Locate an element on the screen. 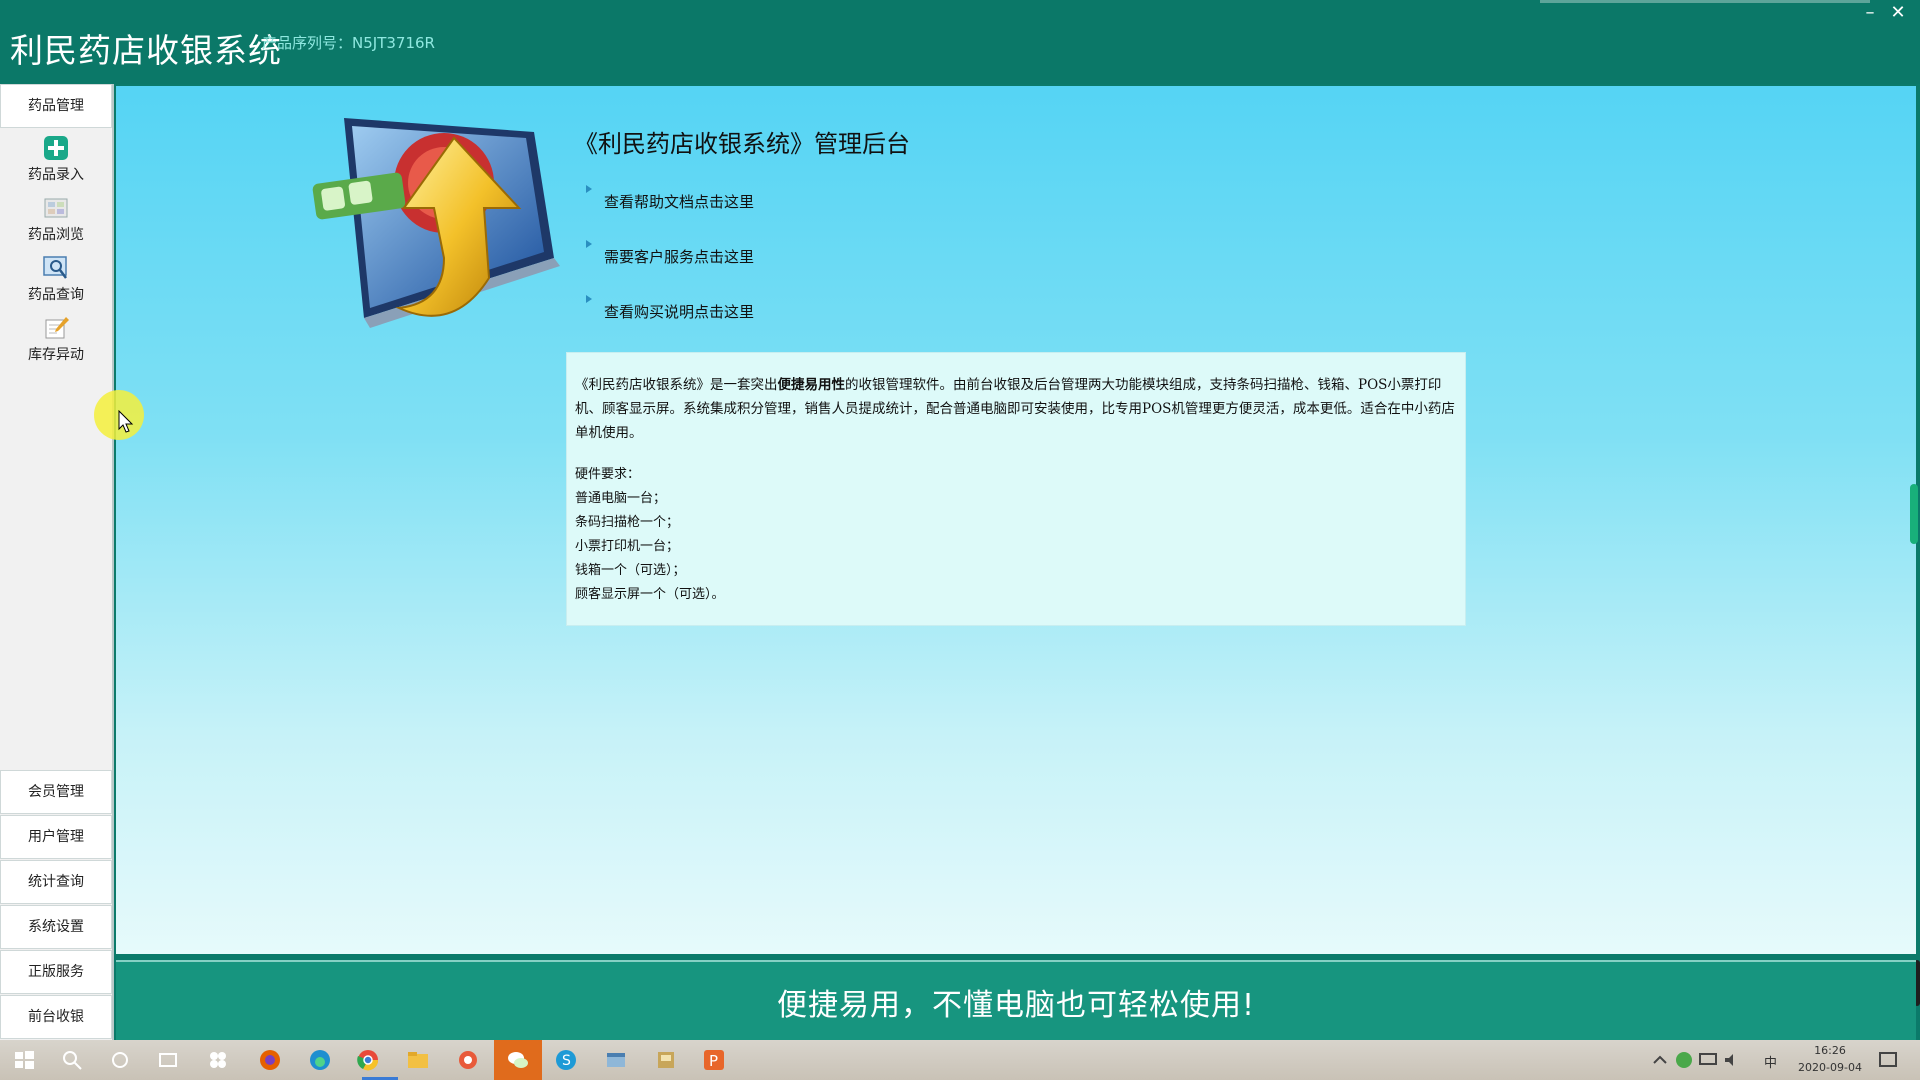  hardware-item: 顾客显示屏一个（可选）。 is located at coordinates (650, 594).